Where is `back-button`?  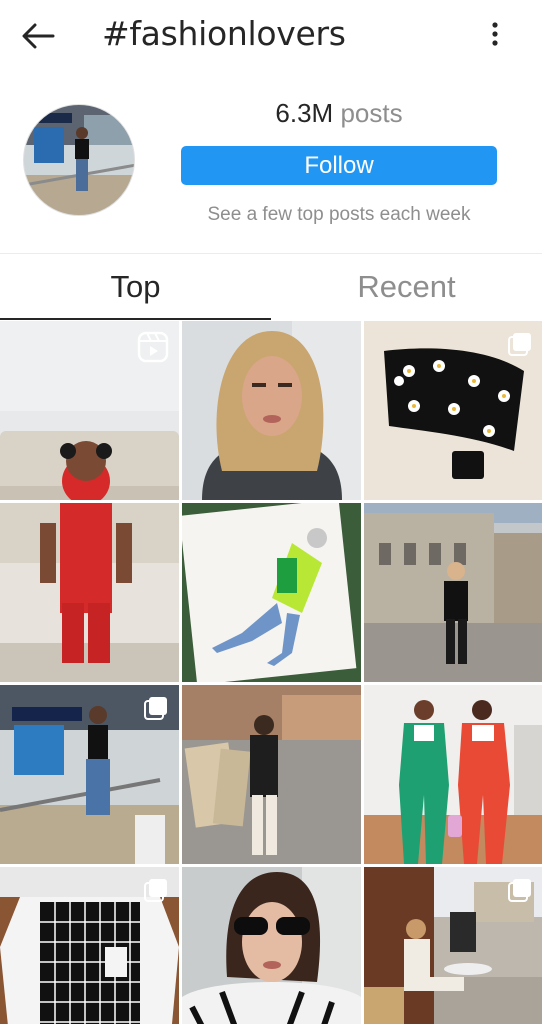
back-button is located at coordinates (38, 36).